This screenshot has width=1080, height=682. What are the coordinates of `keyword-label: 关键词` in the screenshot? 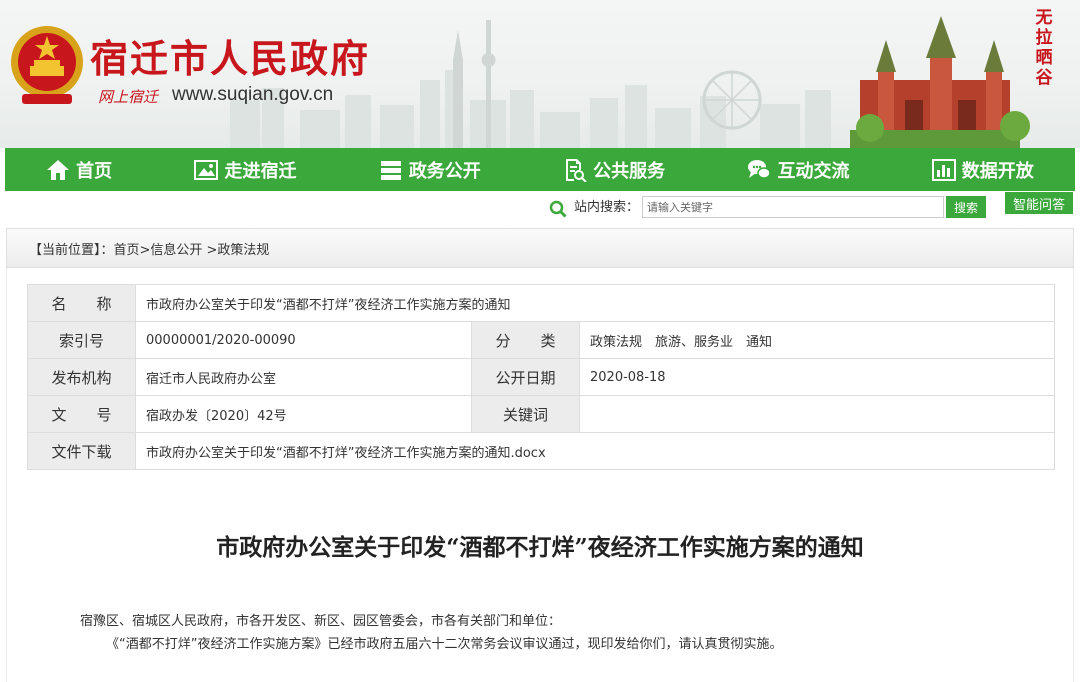 It's located at (525, 414).